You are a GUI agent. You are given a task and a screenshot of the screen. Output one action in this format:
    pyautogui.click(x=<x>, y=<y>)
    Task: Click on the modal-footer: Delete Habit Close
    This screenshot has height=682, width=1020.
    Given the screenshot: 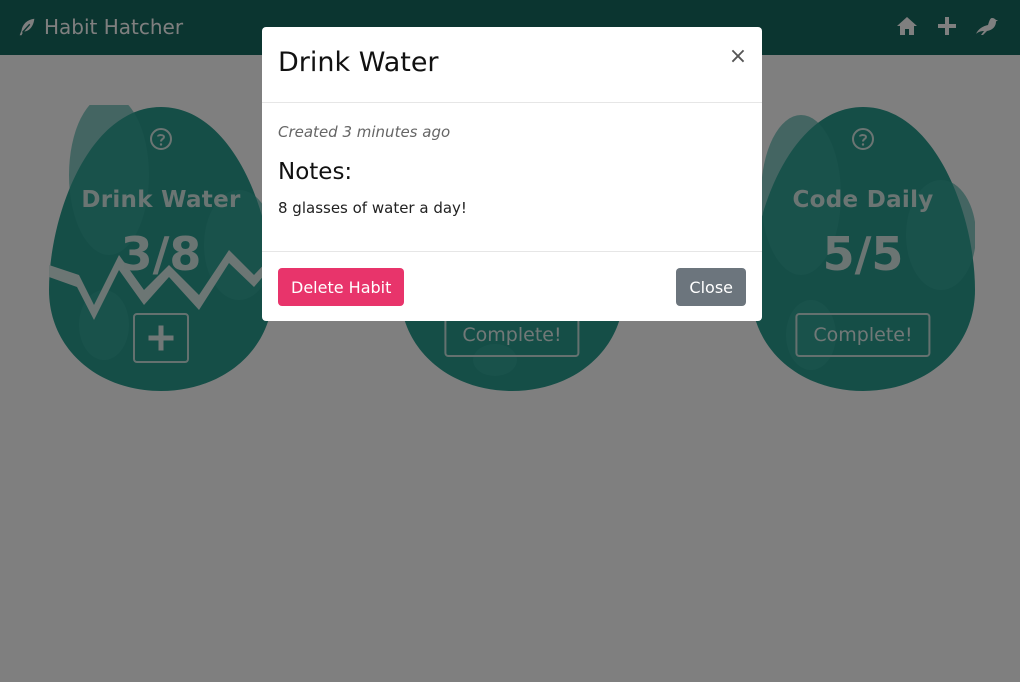 What is the action you would take?
    pyautogui.click(x=512, y=287)
    